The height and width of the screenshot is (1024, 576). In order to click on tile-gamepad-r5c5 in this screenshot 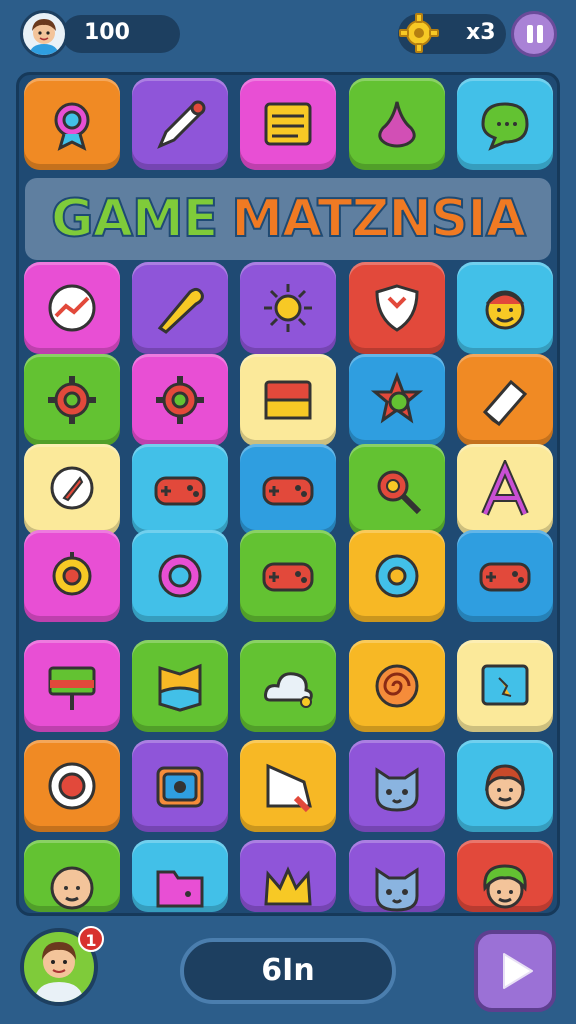, I will do `click(505, 576)`.